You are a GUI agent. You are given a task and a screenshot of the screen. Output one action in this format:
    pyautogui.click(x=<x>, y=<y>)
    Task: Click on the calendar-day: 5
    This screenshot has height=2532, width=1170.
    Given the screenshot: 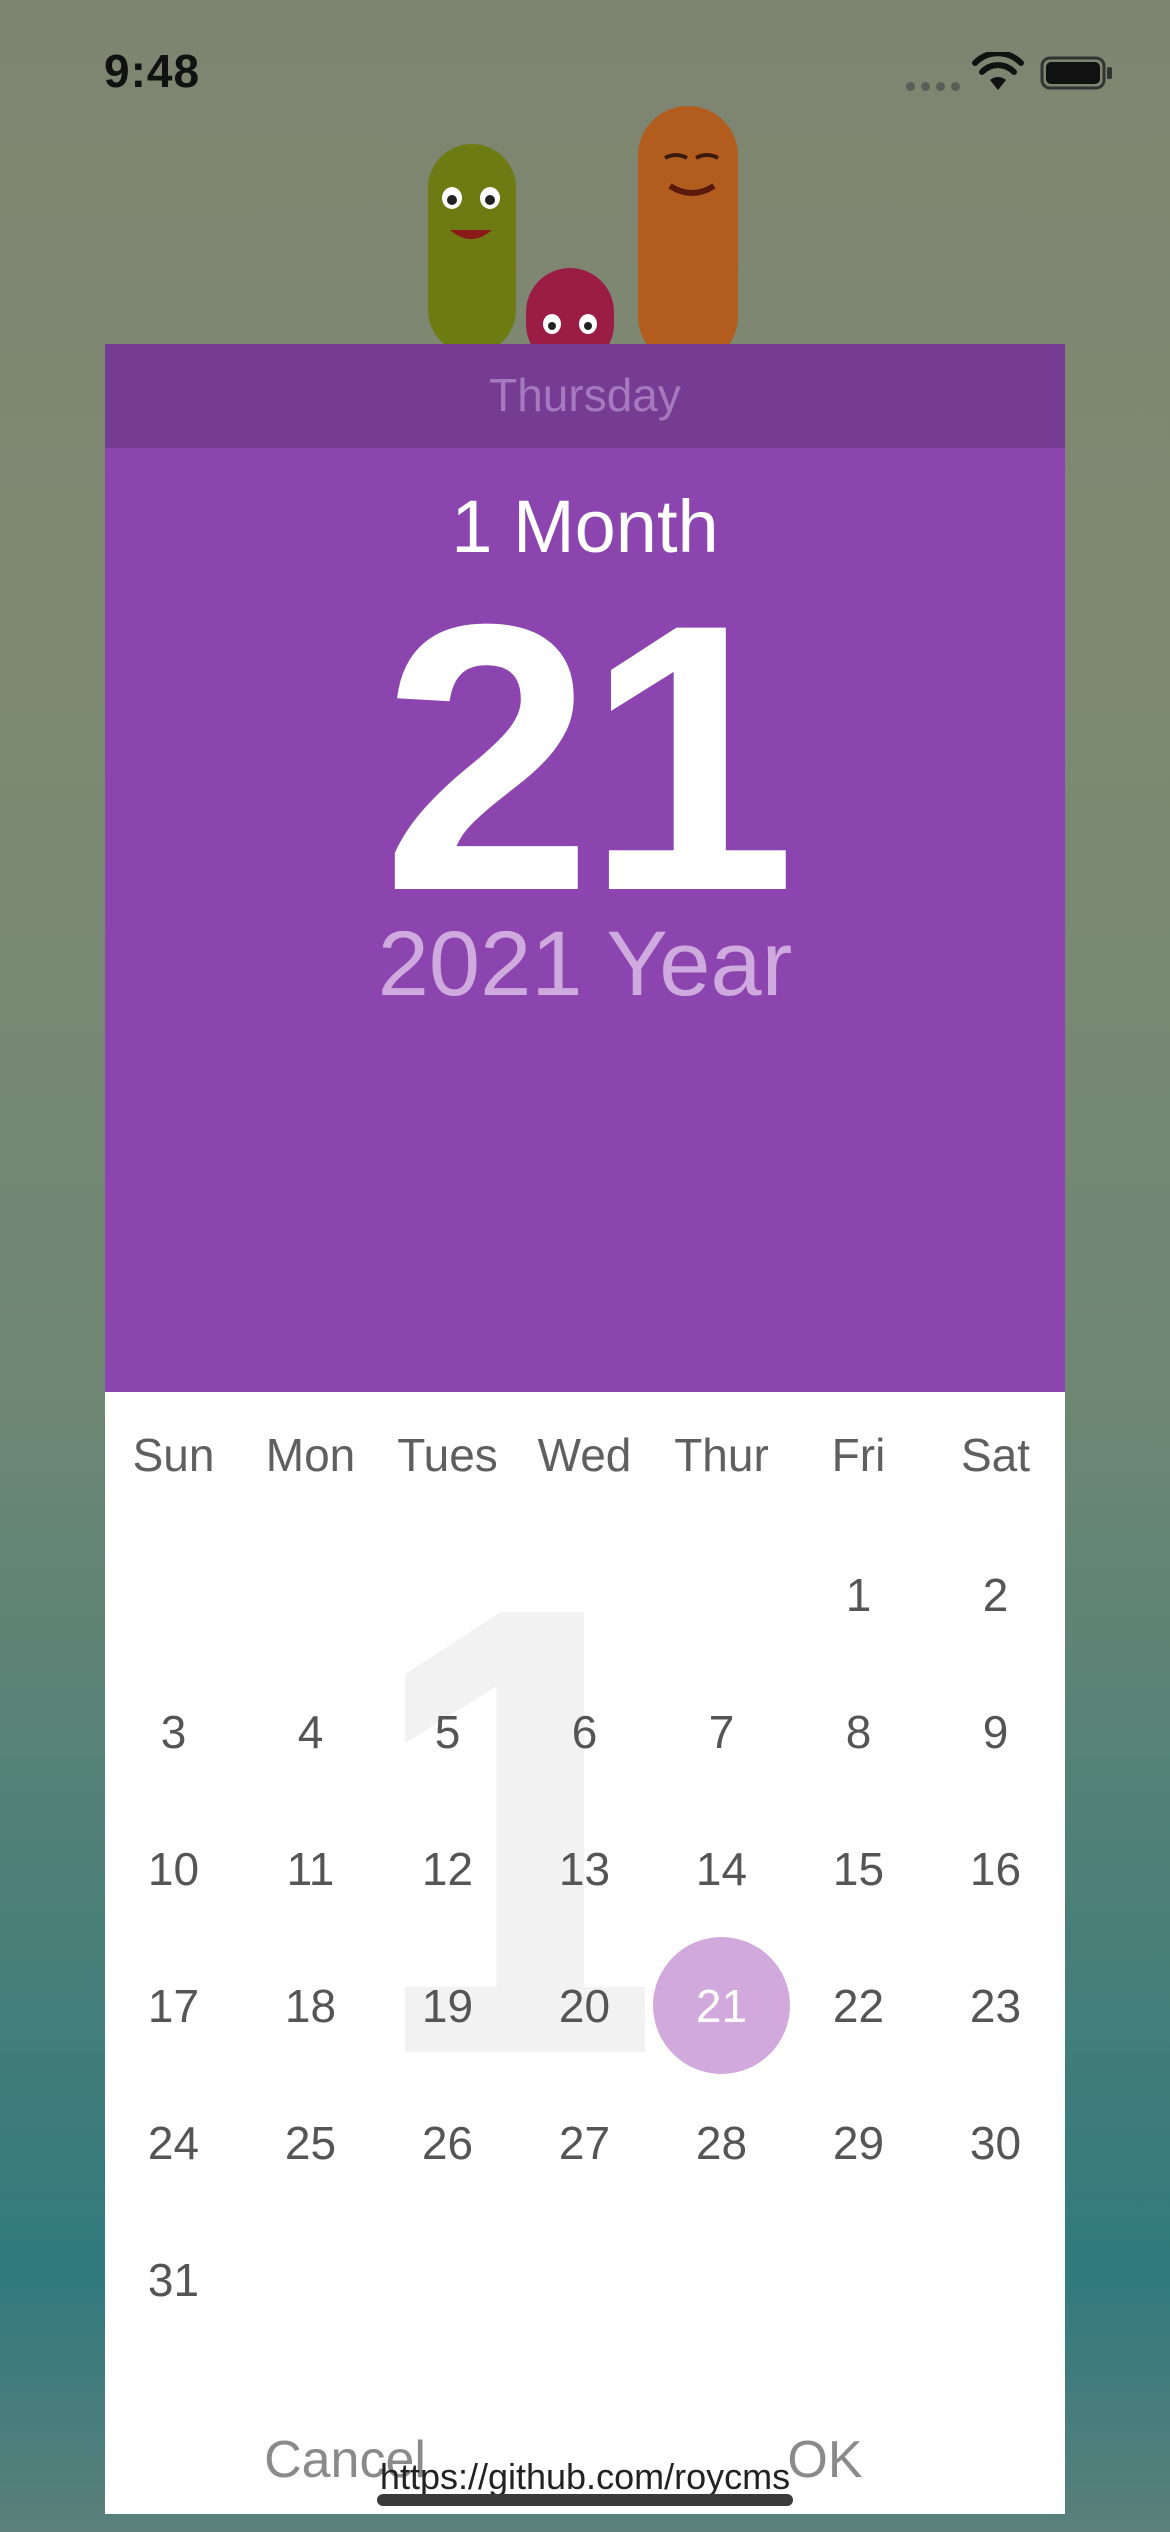 What is the action you would take?
    pyautogui.click(x=447, y=1731)
    